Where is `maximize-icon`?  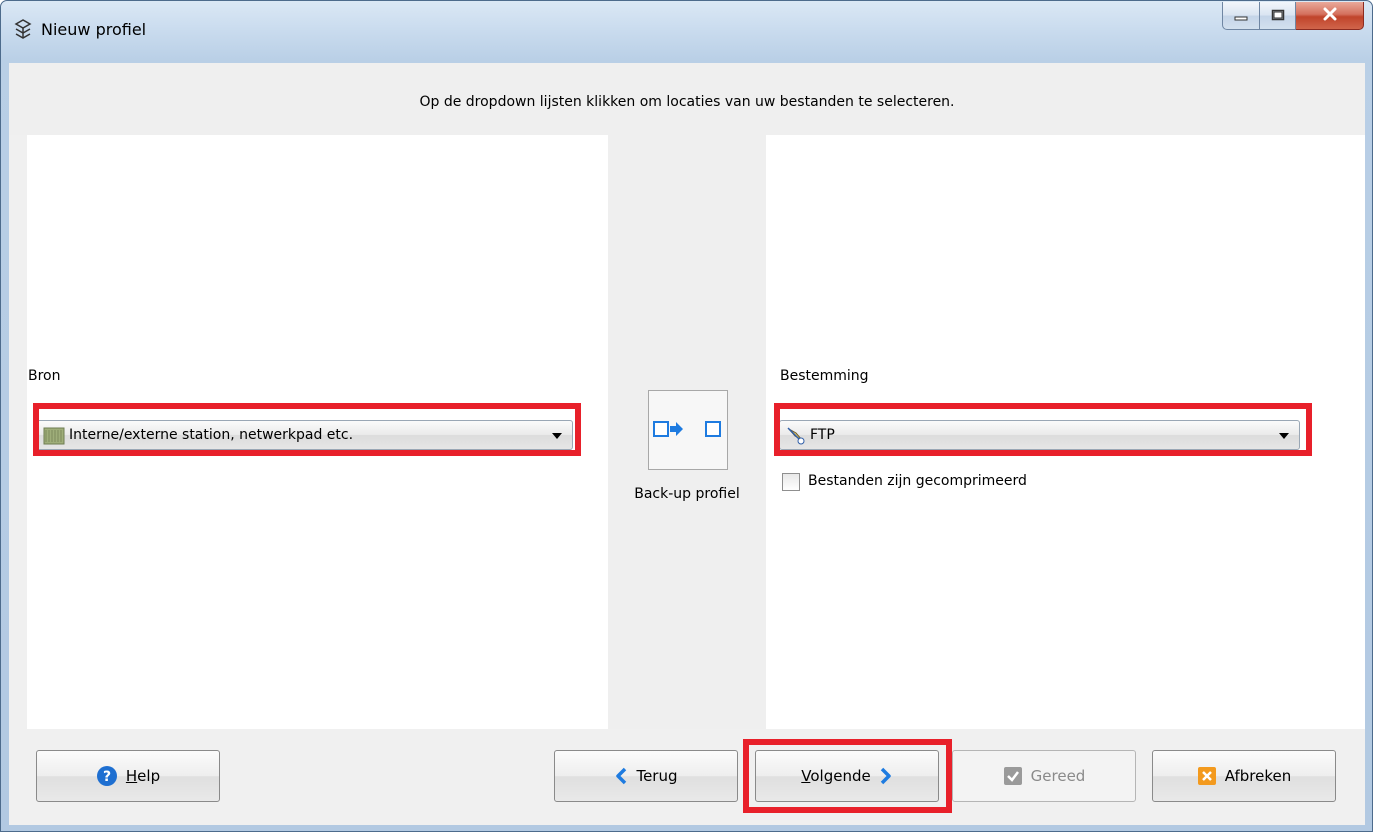 maximize-icon is located at coordinates (1278, 15).